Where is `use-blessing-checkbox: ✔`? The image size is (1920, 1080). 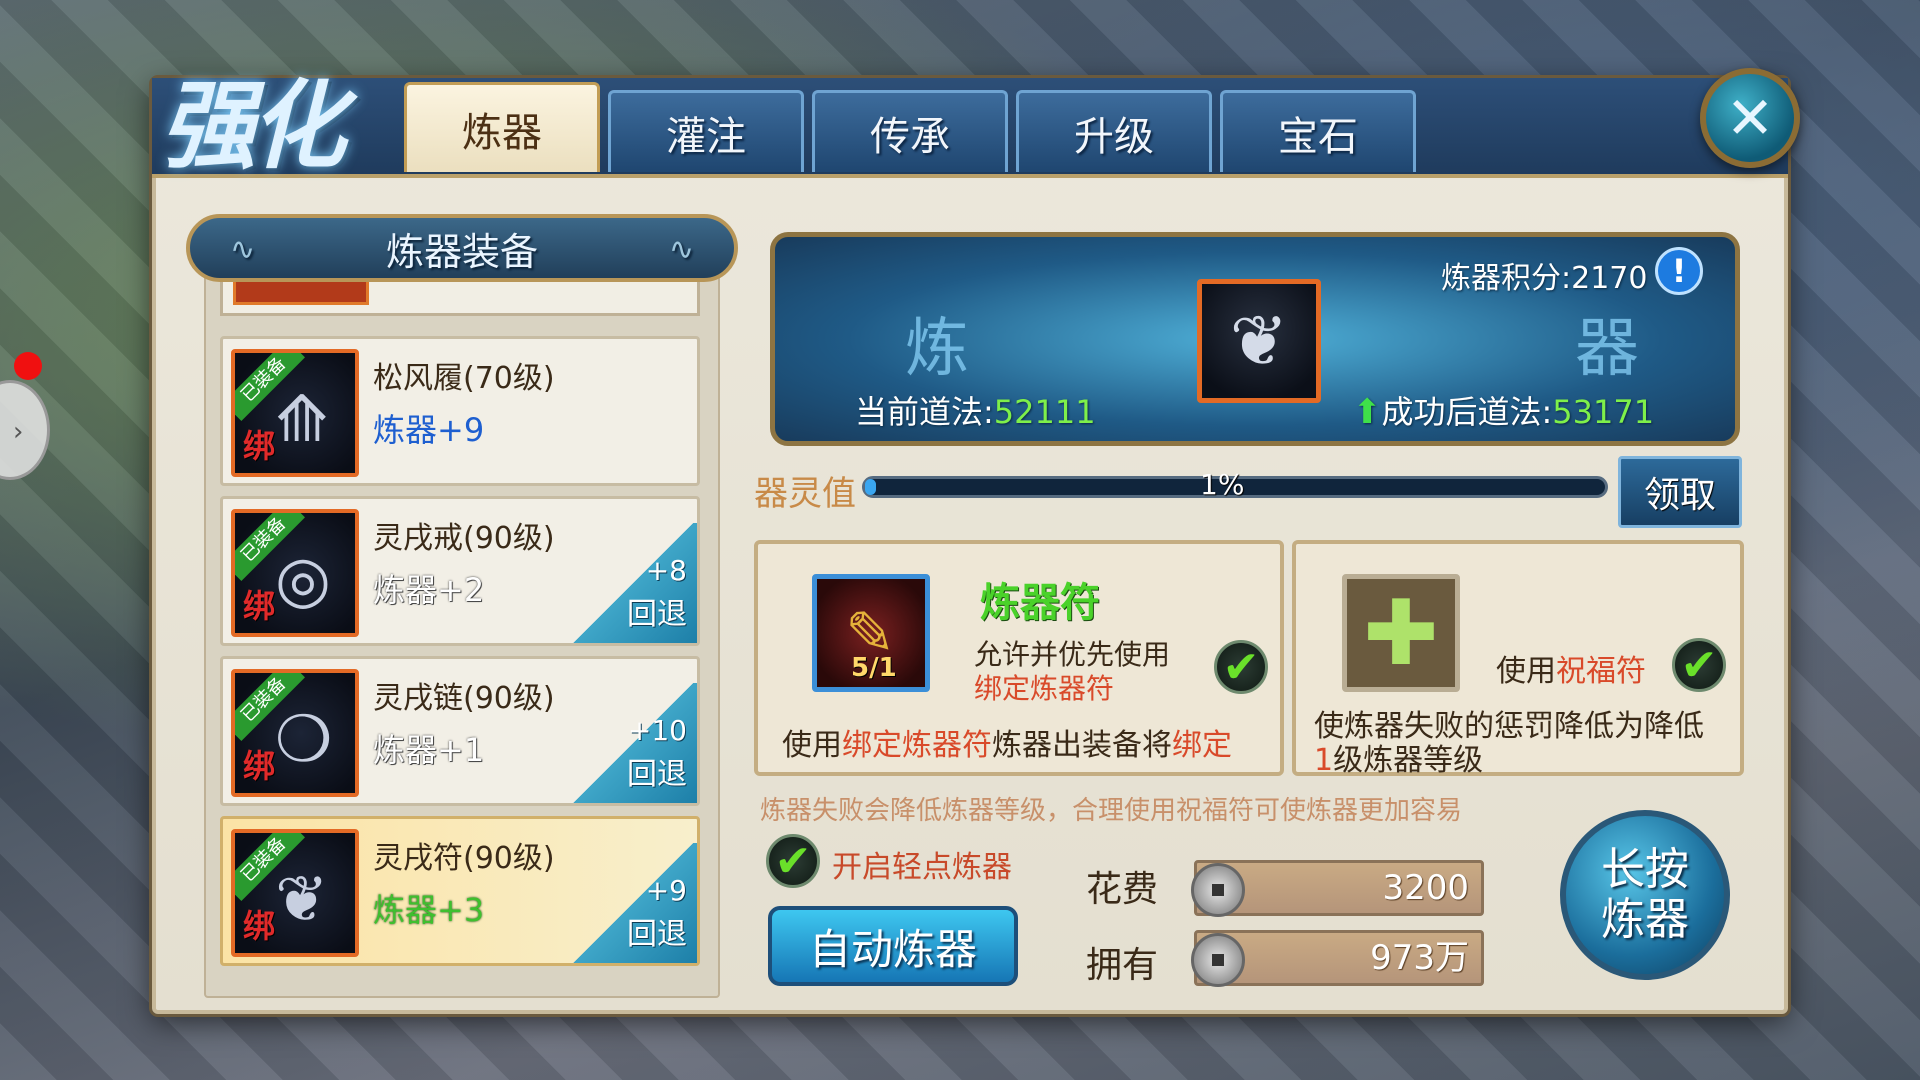 use-blessing-checkbox: ✔ is located at coordinates (1699, 665).